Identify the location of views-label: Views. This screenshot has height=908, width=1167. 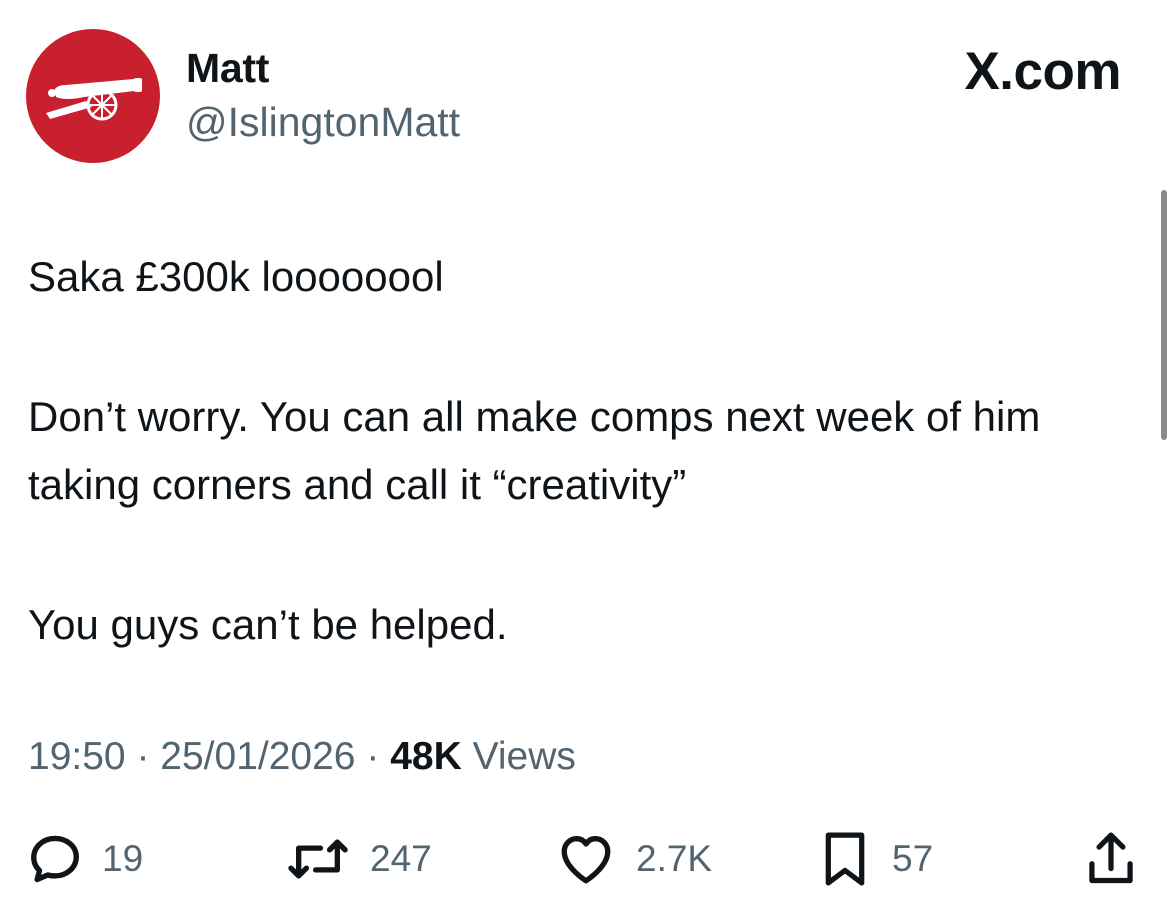
(524, 756).